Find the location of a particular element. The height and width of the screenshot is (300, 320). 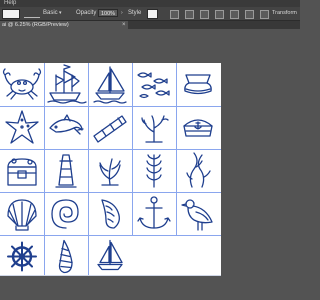

chevron-down-icon: ▾ is located at coordinates (60, 13).